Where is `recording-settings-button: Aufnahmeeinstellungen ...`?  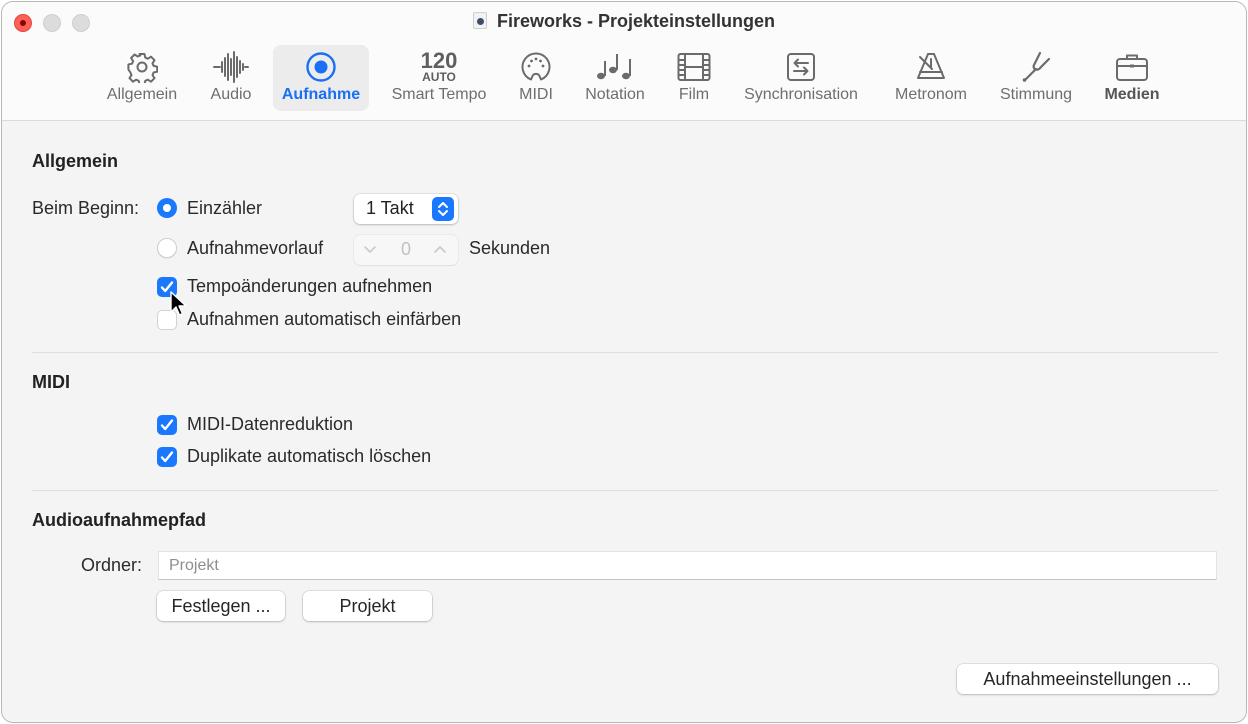 recording-settings-button: Aufnahmeeinstellungen ... is located at coordinates (1087, 679).